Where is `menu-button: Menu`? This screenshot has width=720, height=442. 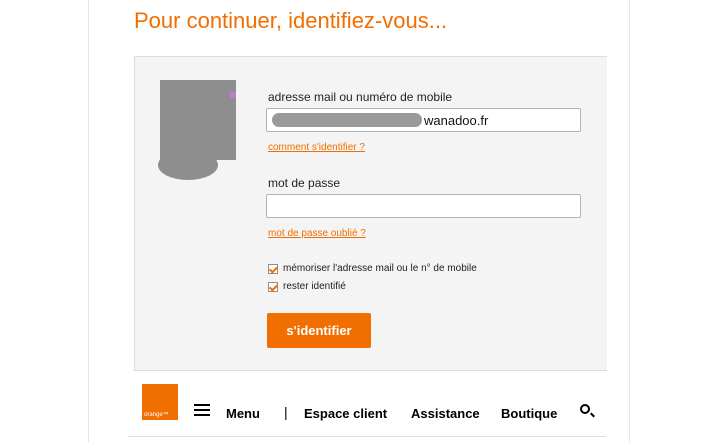
menu-button: Menu is located at coordinates (243, 413).